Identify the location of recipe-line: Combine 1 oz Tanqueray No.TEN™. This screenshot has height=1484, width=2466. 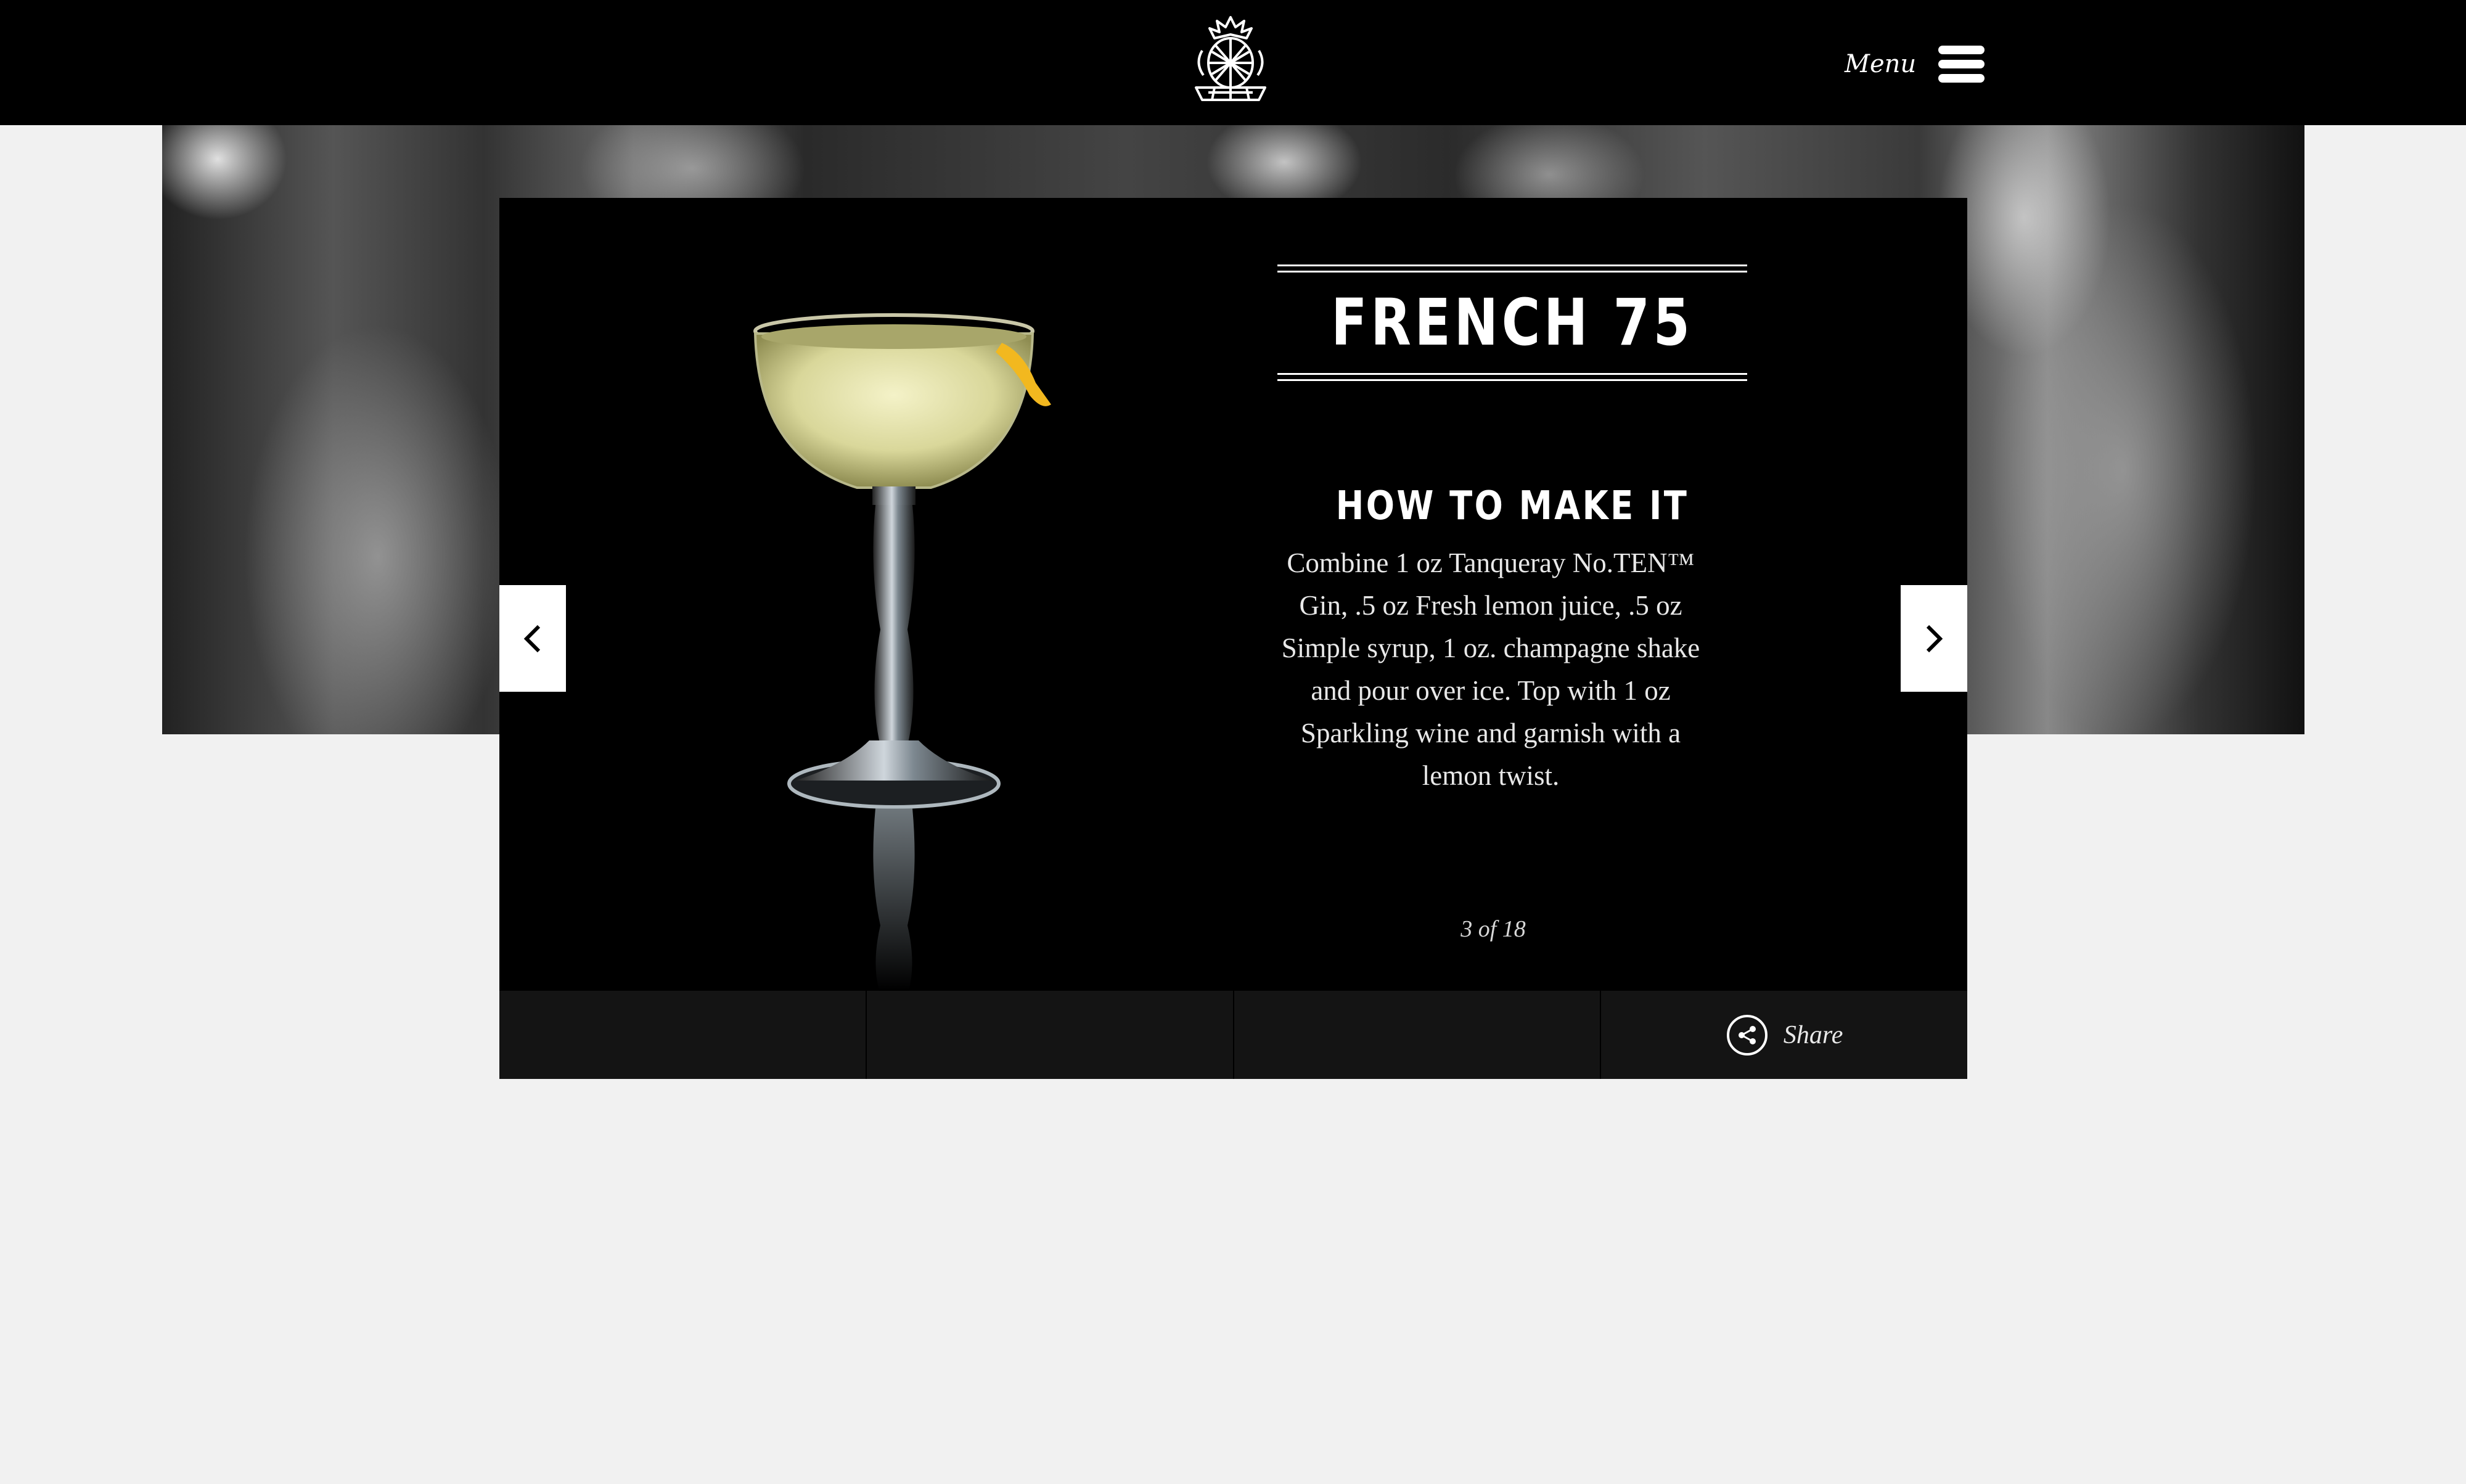
(1491, 562).